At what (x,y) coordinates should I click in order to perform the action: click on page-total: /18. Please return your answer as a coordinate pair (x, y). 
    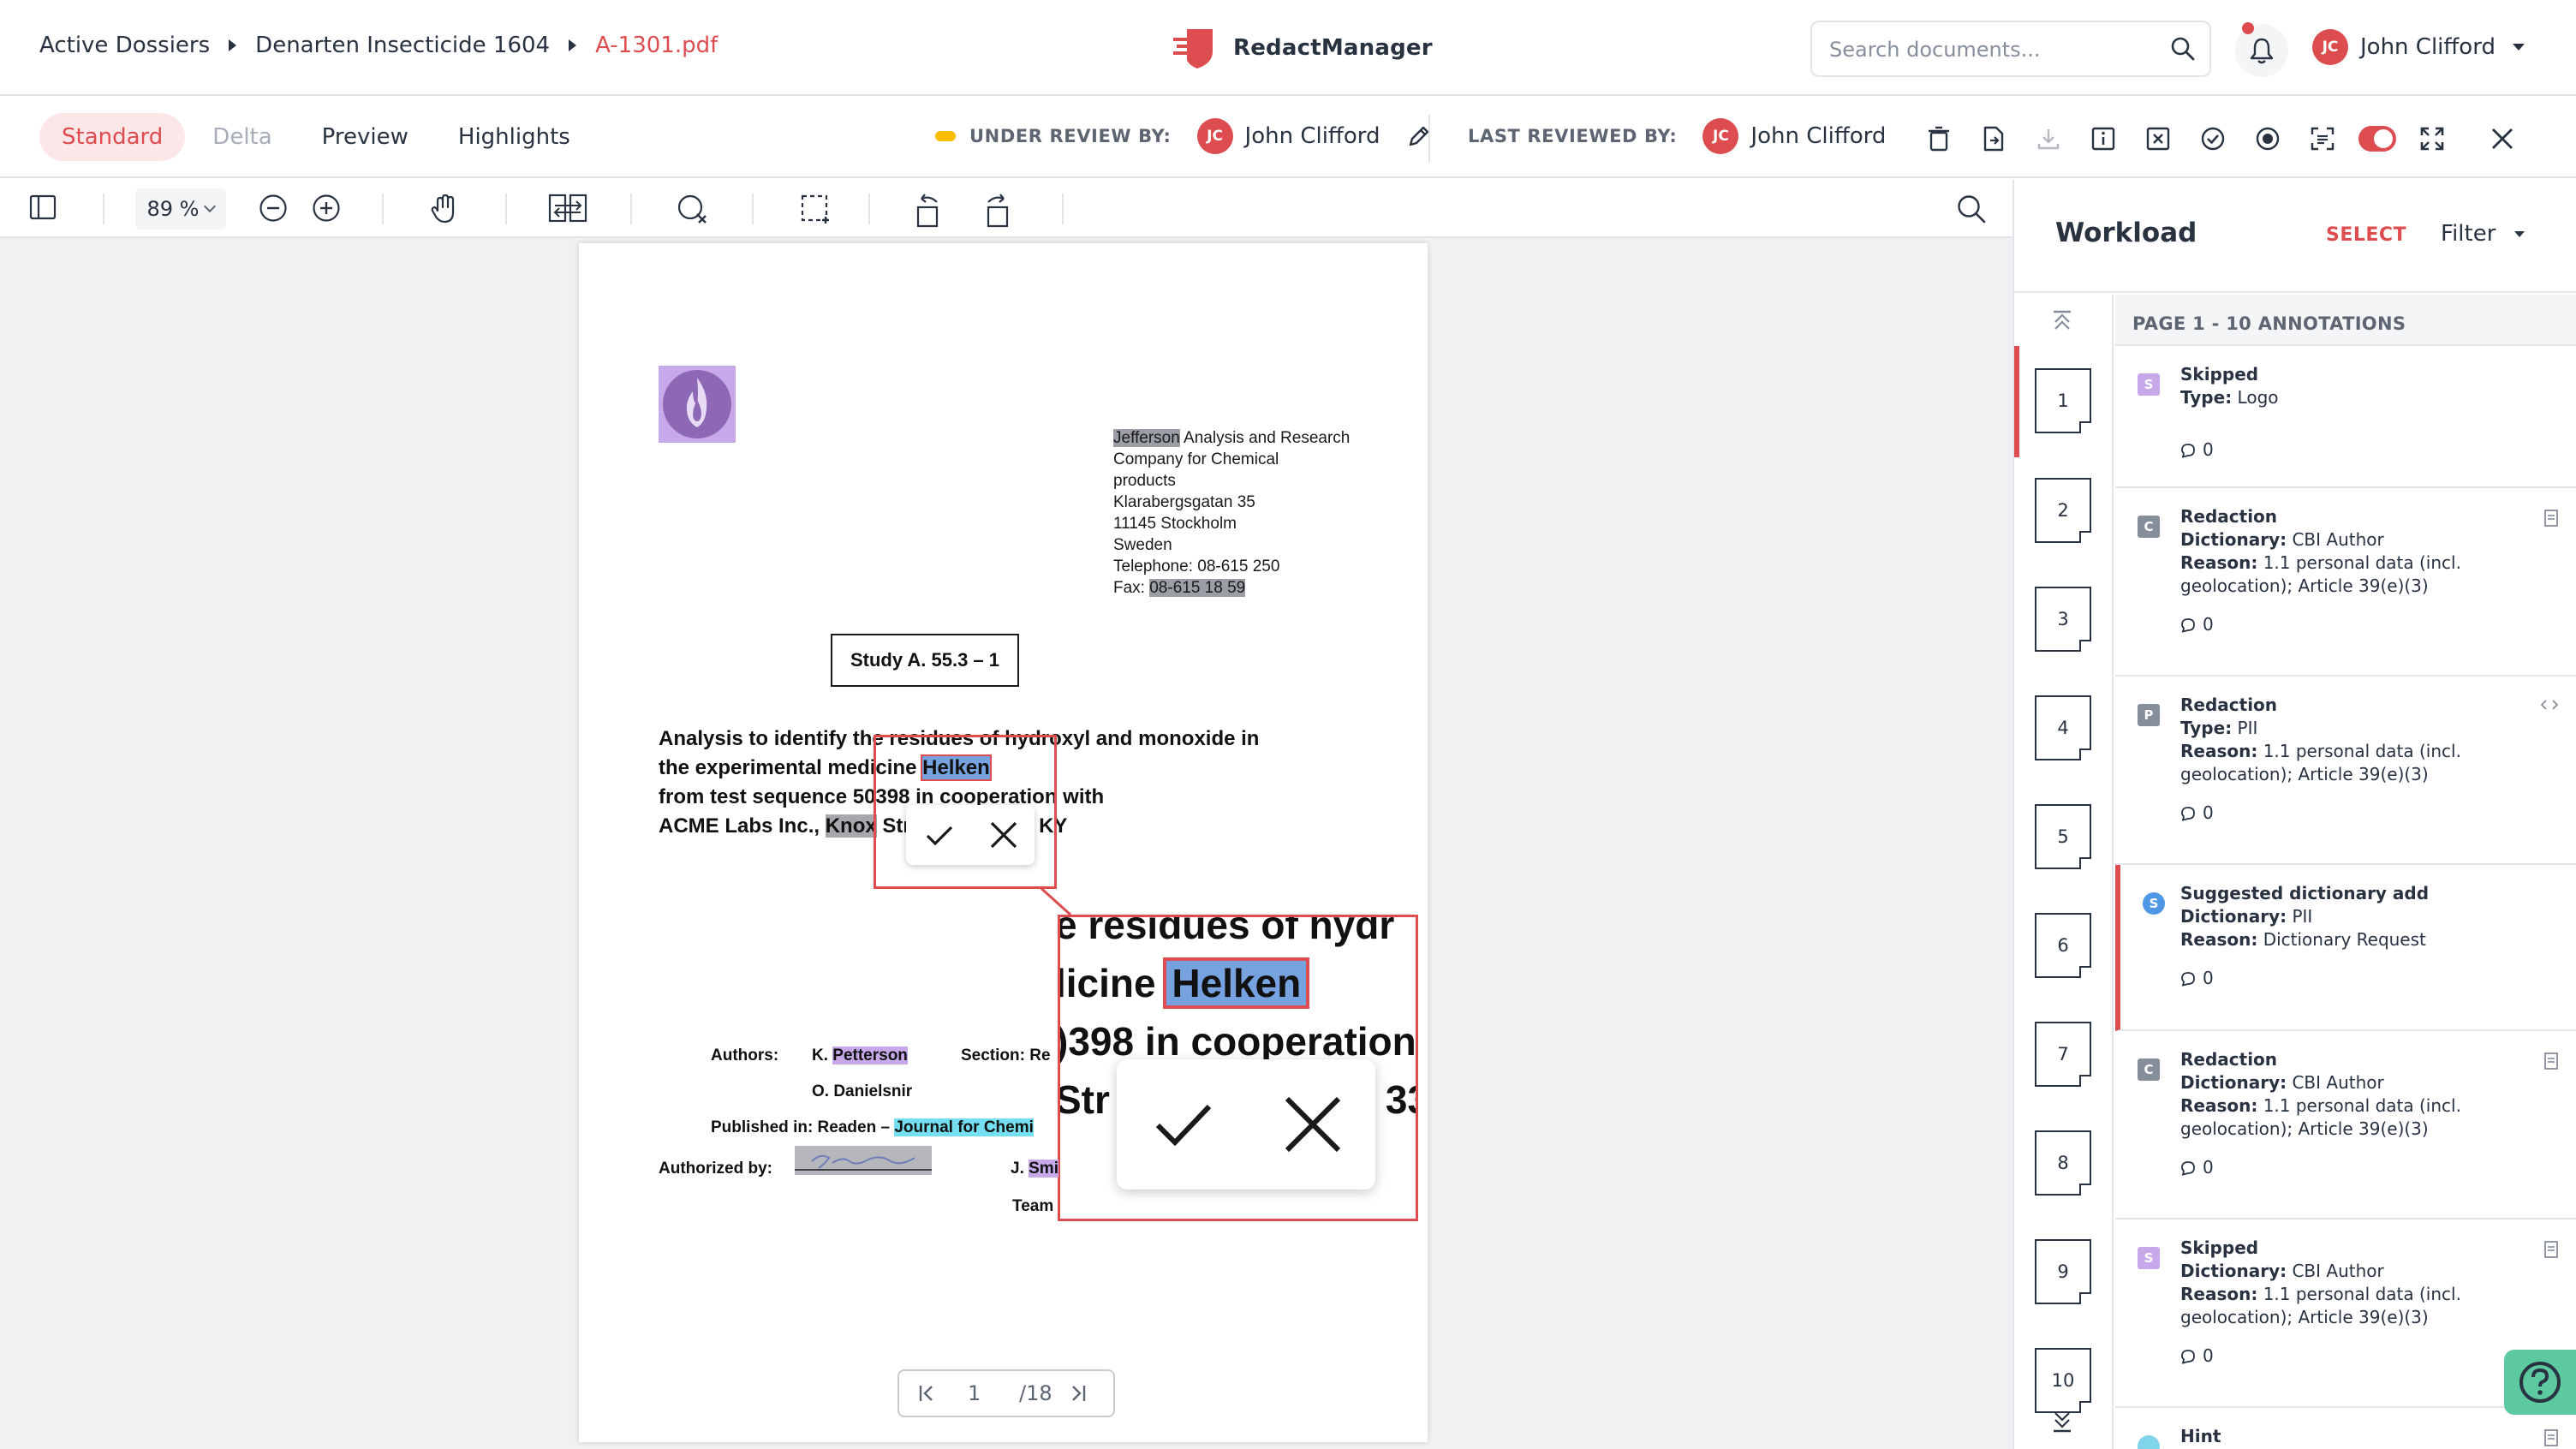
    Looking at the image, I should click on (1035, 1393).